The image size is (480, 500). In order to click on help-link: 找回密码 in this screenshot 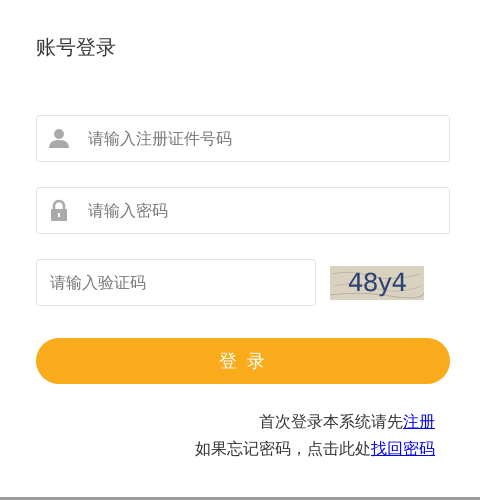, I will do `click(403, 448)`.